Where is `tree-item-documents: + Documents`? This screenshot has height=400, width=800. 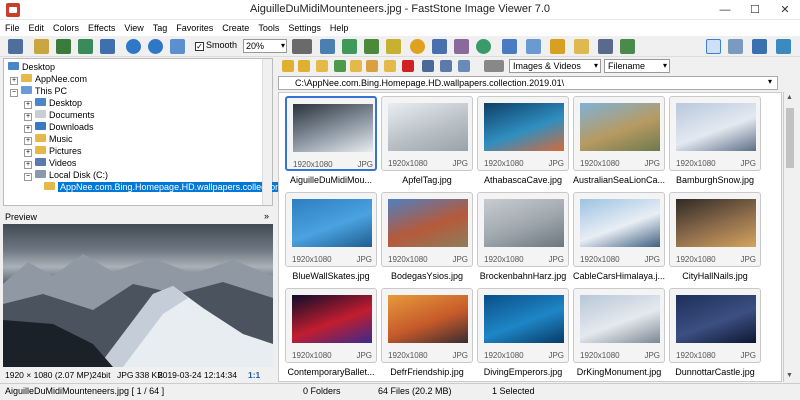 tree-item-documents: + Documents is located at coordinates (59, 115).